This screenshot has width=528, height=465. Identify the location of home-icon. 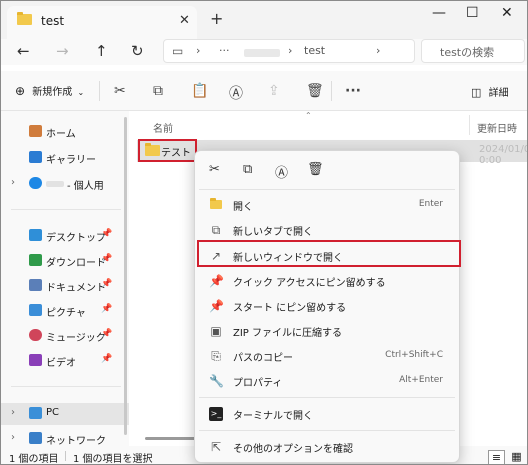
(35, 131).